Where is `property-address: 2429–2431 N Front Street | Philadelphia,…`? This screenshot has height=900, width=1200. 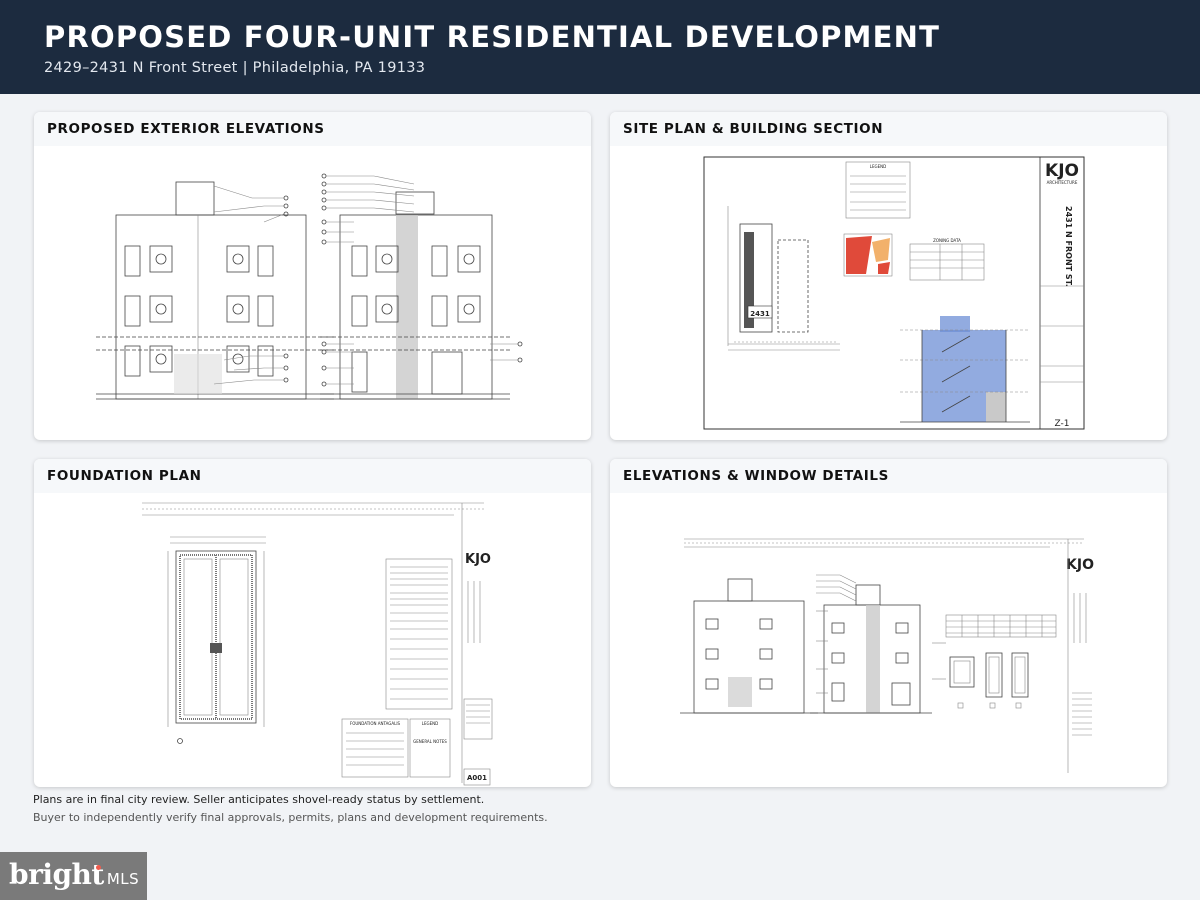 property-address: 2429–2431 N Front Street | Philadelphia,… is located at coordinates (235, 68).